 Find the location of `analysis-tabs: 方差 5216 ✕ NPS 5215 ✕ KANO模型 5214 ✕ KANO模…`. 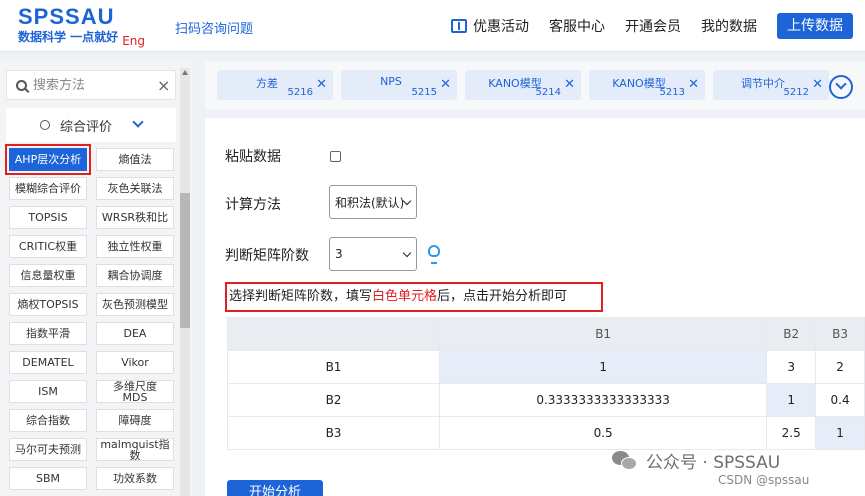

analysis-tabs: 方差 5216 ✕ NPS 5215 ✕ KANO模型 5214 ✕ KANO模… is located at coordinates (535, 86).